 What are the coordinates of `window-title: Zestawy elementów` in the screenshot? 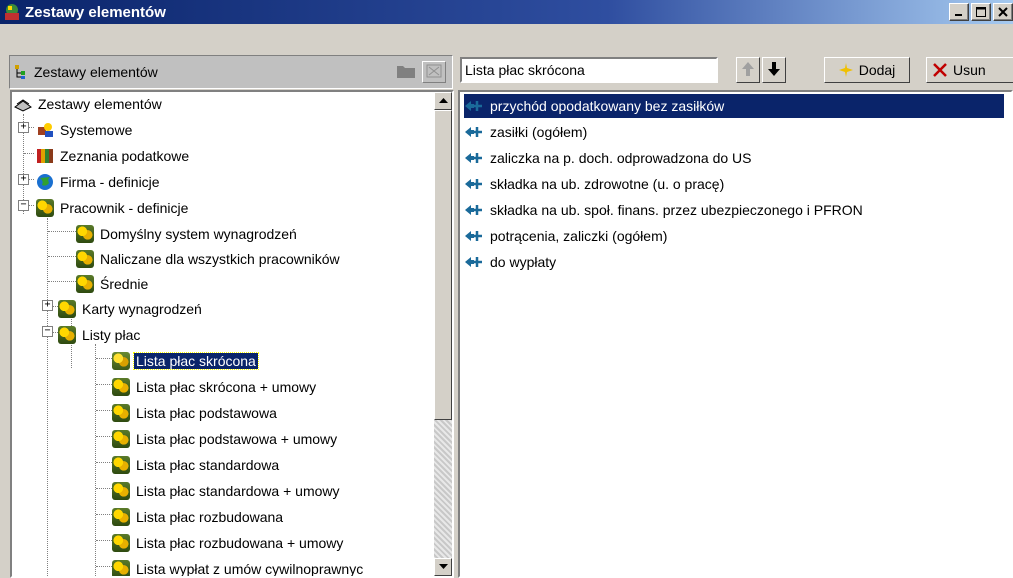 It's located at (95, 12).